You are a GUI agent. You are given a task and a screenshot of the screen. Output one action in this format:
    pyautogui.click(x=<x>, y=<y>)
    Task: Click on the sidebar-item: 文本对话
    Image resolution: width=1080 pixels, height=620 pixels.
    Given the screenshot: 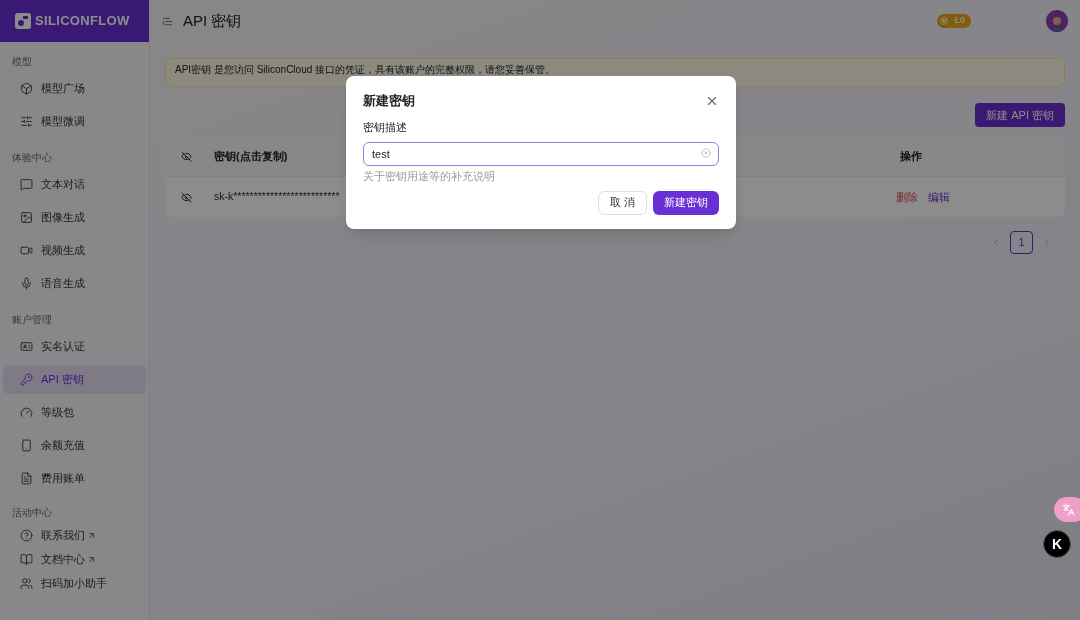 What is the action you would take?
    pyautogui.click(x=74, y=184)
    